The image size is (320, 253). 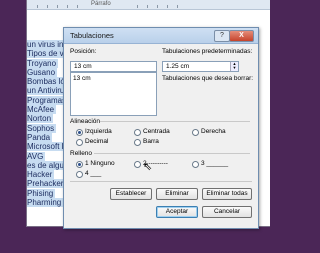 What do you see at coordinates (178, 66) in the screenshot?
I see `default-tabs-value: 1.25 cm` at bounding box center [178, 66].